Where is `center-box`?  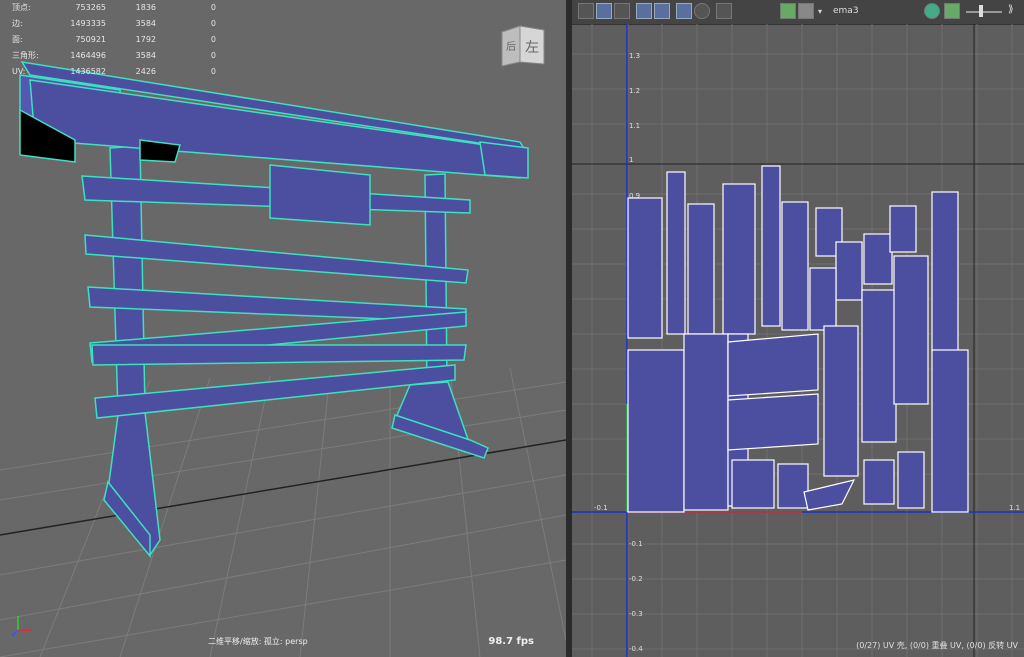 center-box is located at coordinates (320, 195).